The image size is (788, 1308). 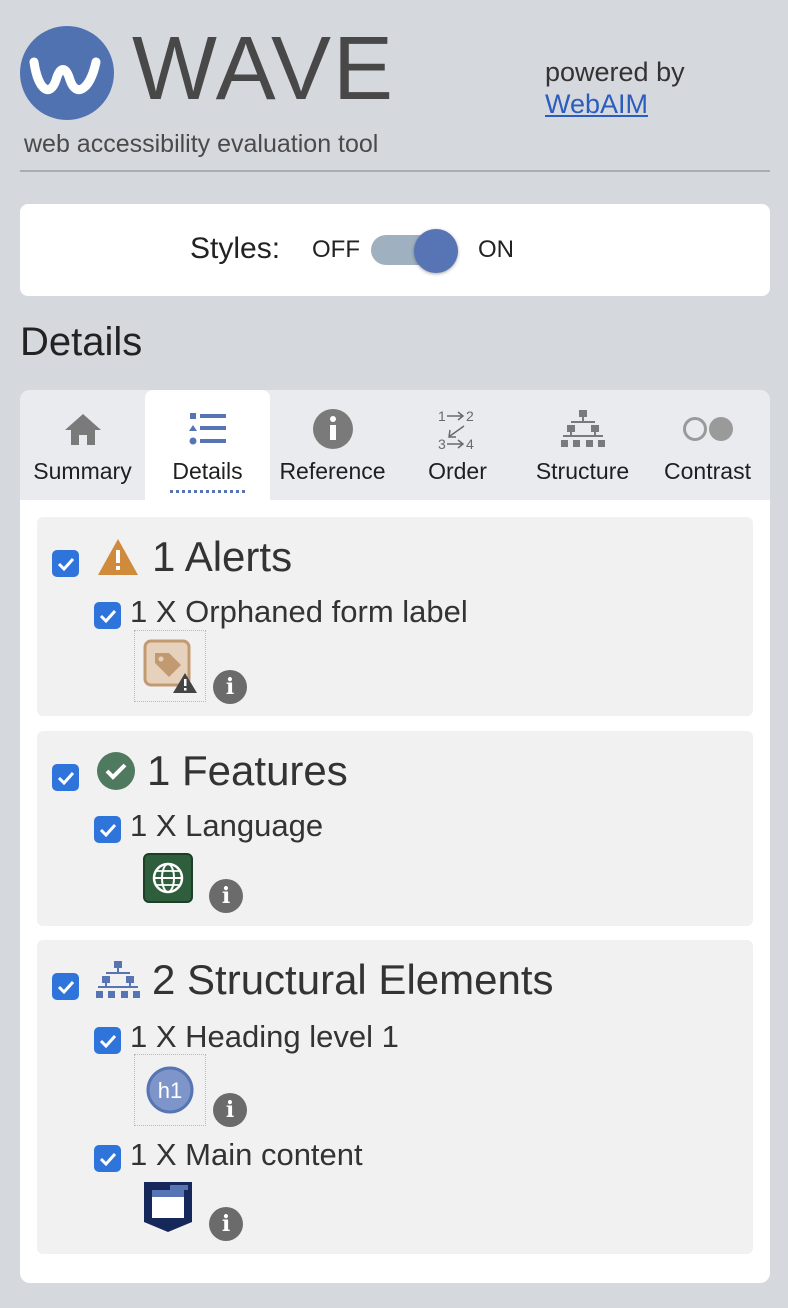 What do you see at coordinates (436, 251) in the screenshot?
I see `toggle-knob` at bounding box center [436, 251].